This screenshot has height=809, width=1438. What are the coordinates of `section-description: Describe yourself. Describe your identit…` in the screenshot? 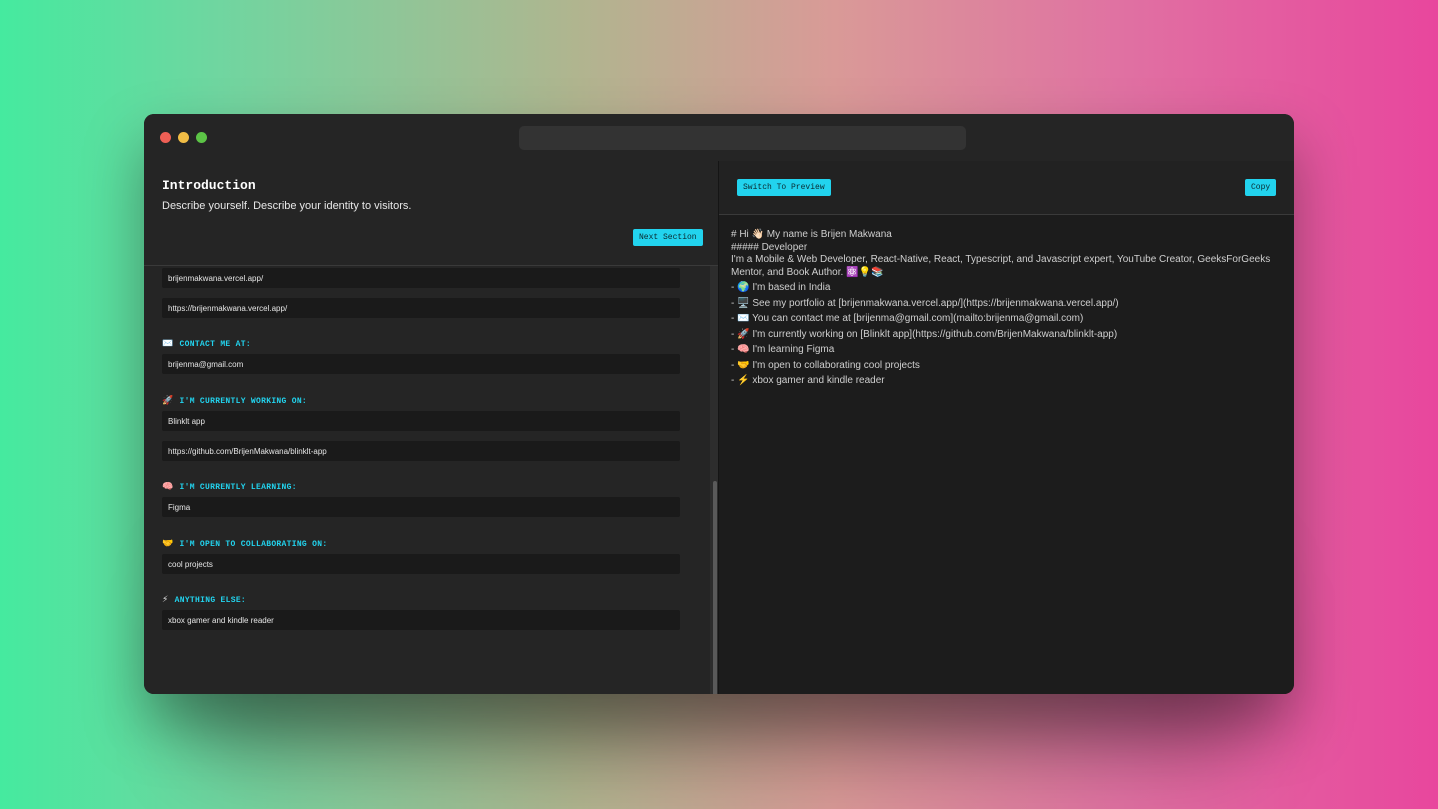 It's located at (287, 206).